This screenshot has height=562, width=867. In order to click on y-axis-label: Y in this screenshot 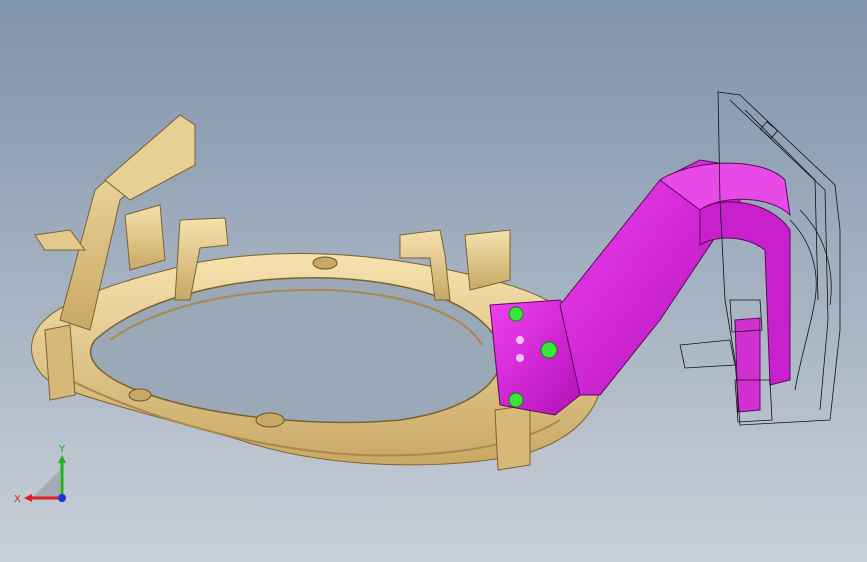, I will do `click(62, 449)`.